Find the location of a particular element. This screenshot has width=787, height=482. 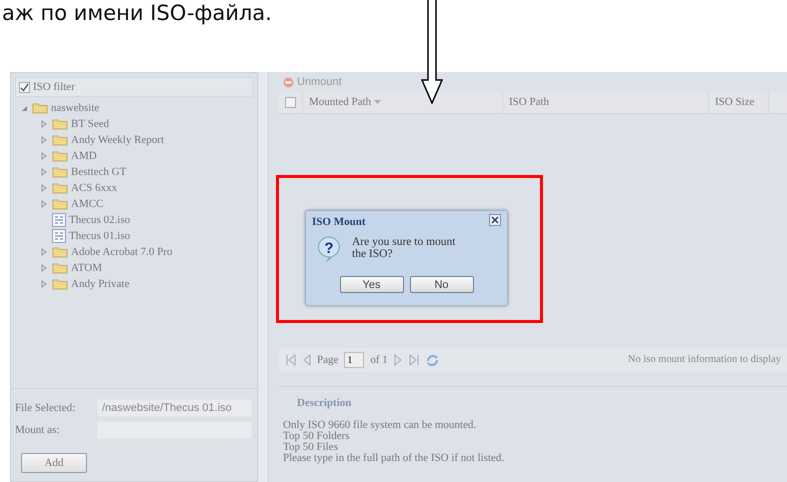

description-line: Top 50 Folders is located at coordinates (316, 436).